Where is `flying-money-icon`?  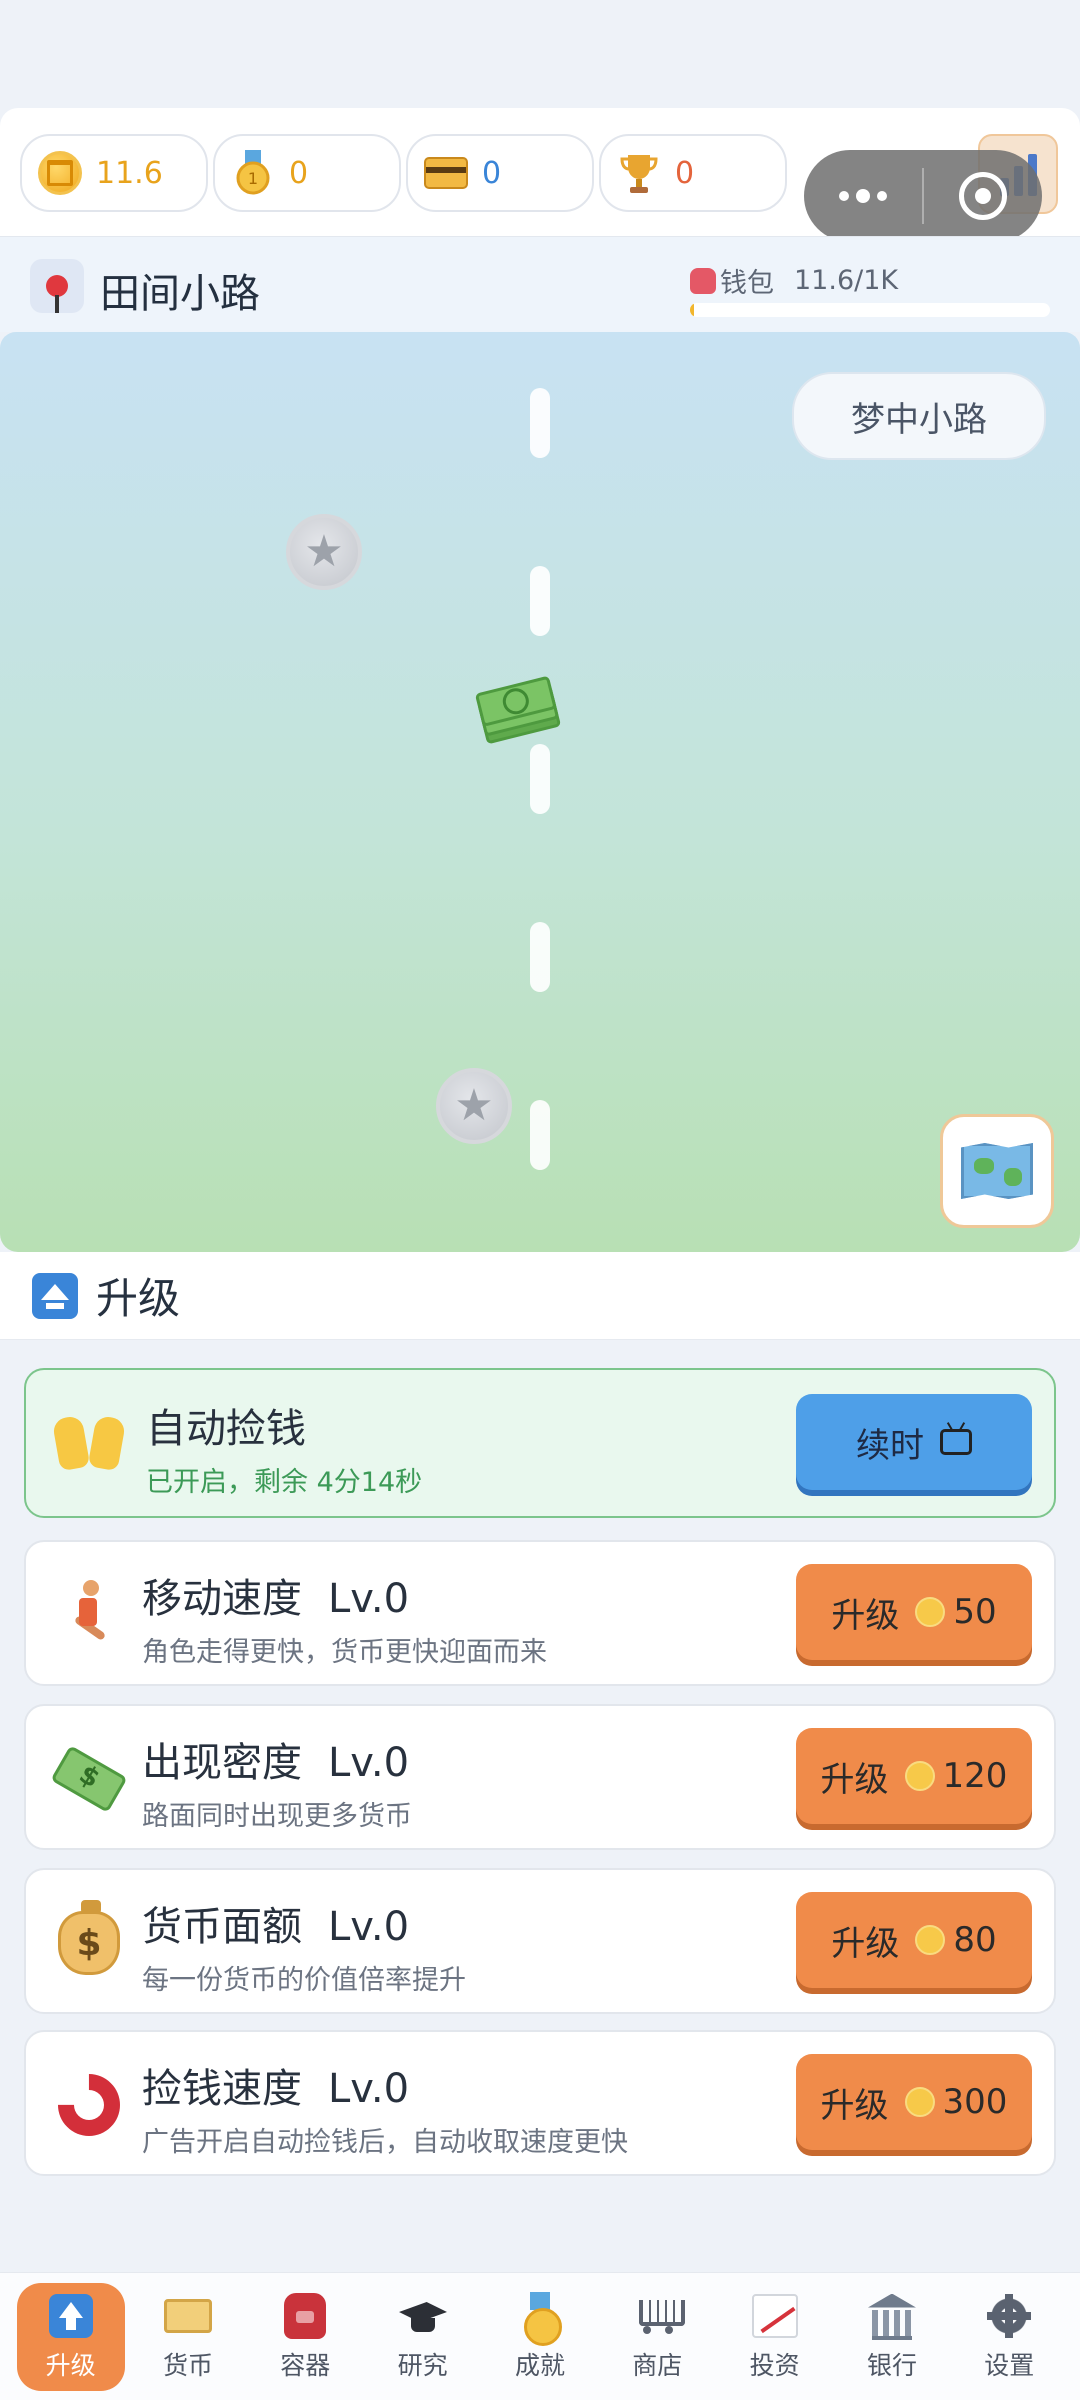 flying-money-icon is located at coordinates (89, 1779).